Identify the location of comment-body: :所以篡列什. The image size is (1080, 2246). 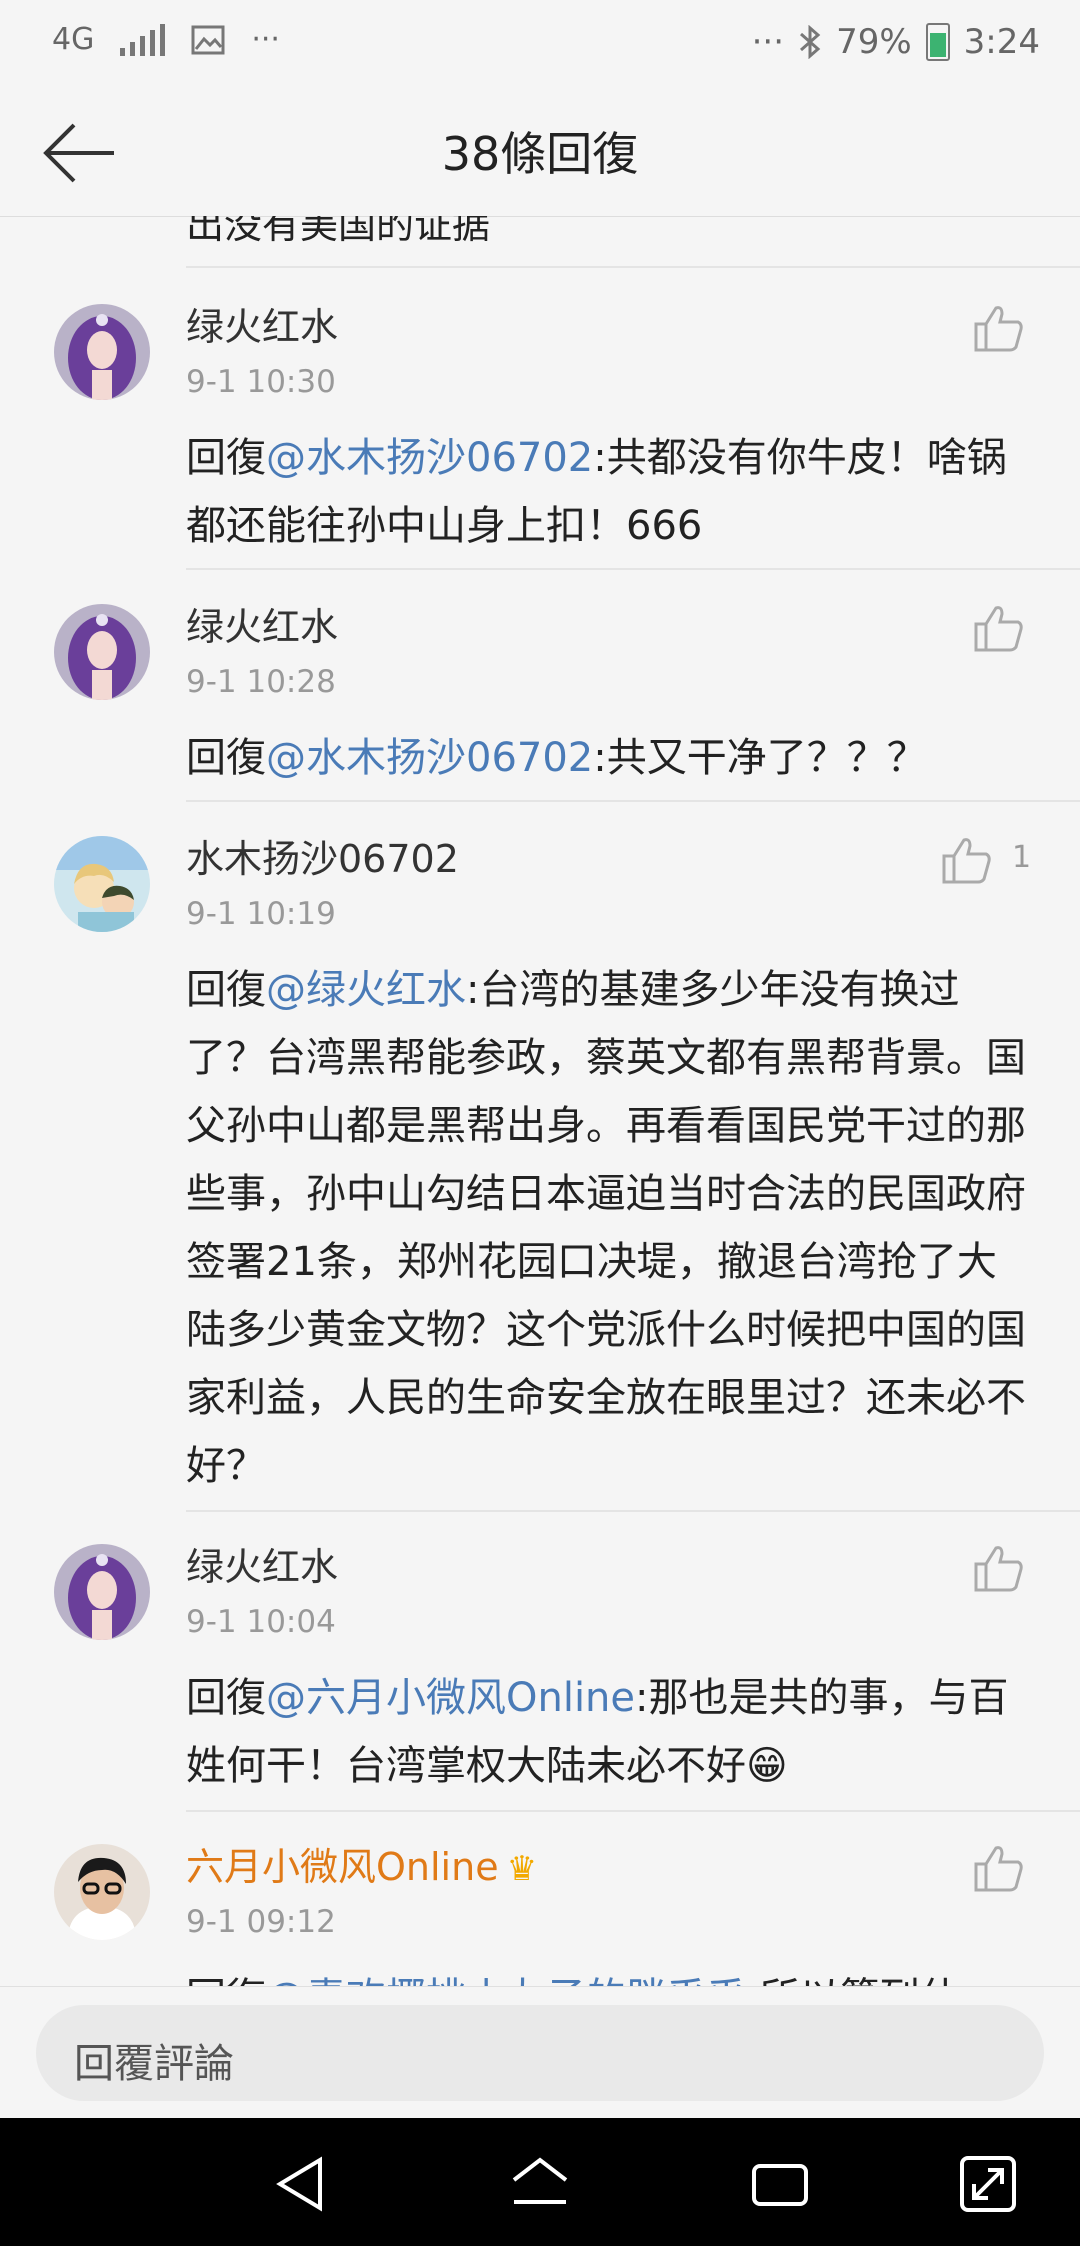
(852, 1980).